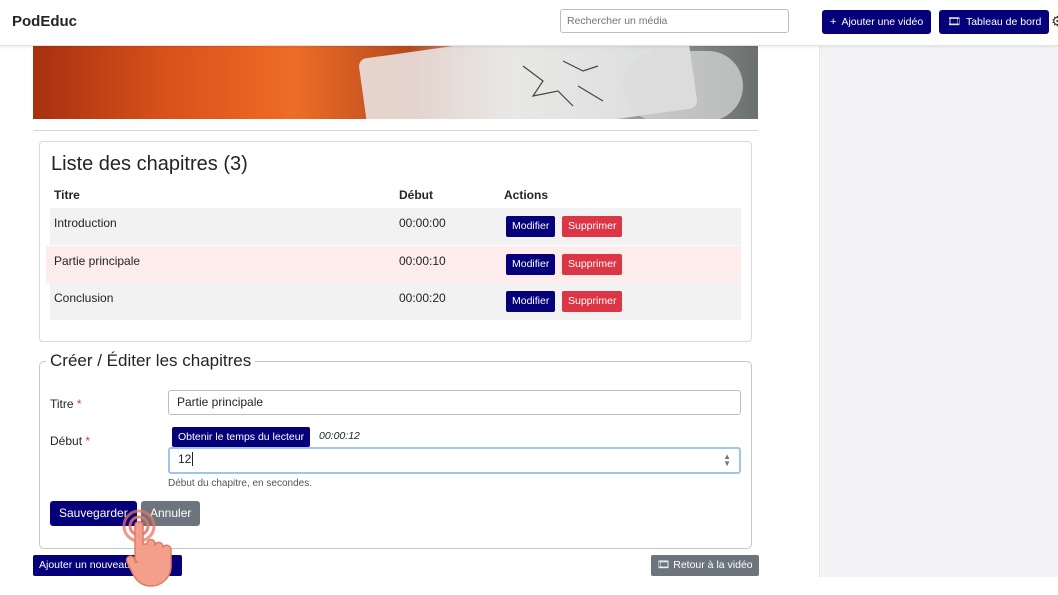  What do you see at coordinates (526, 195) in the screenshot?
I see `column-header-actions: Actions` at bounding box center [526, 195].